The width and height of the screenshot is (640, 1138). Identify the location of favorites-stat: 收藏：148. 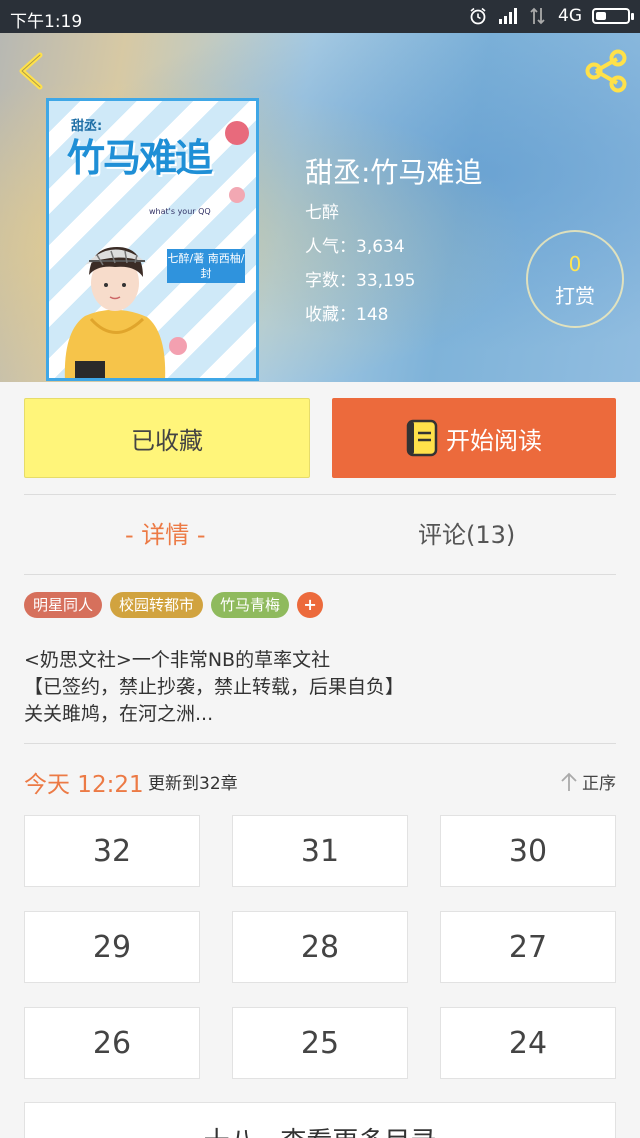
(347, 315).